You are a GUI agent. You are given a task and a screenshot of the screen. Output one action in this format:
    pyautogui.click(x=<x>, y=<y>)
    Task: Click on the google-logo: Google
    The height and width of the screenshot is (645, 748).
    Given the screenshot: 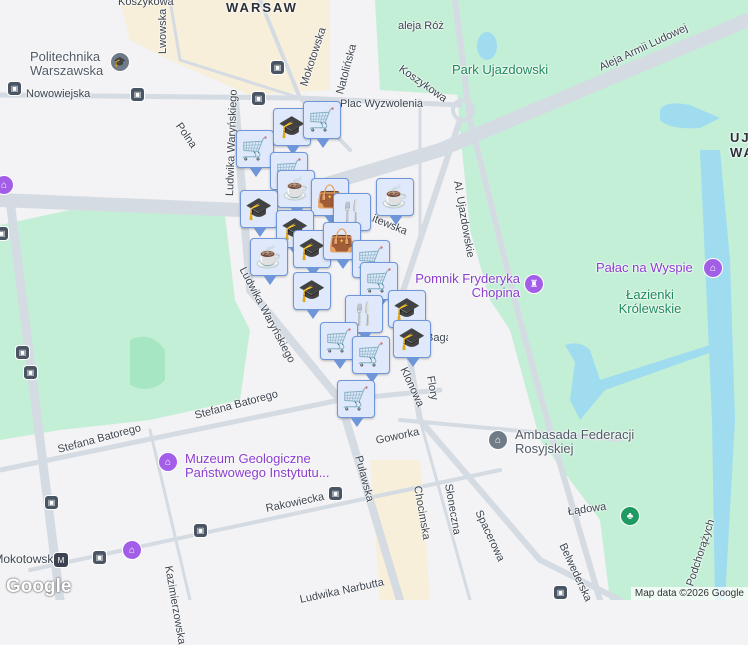 What is the action you would take?
    pyautogui.click(x=38, y=587)
    